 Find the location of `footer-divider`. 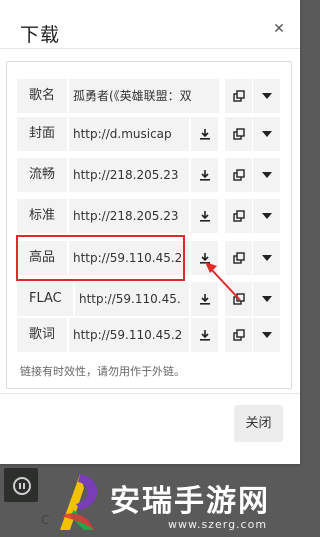

footer-divider is located at coordinates (150, 393).